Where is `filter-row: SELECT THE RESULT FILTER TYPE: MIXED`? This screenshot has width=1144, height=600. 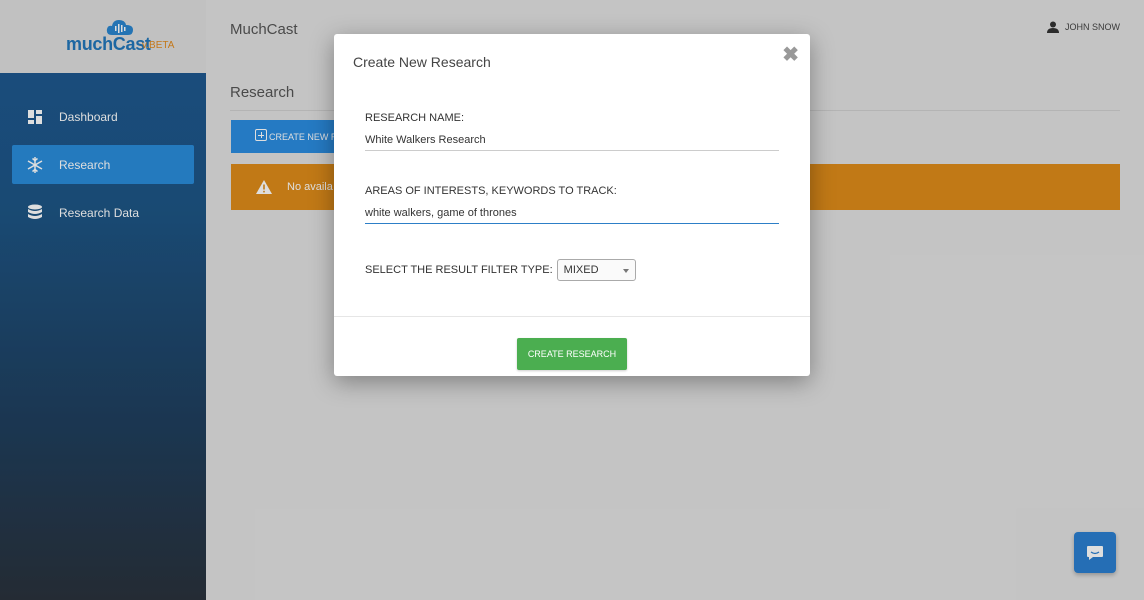
filter-row: SELECT THE RESULT FILTER TYPE: MIXED is located at coordinates (500, 270).